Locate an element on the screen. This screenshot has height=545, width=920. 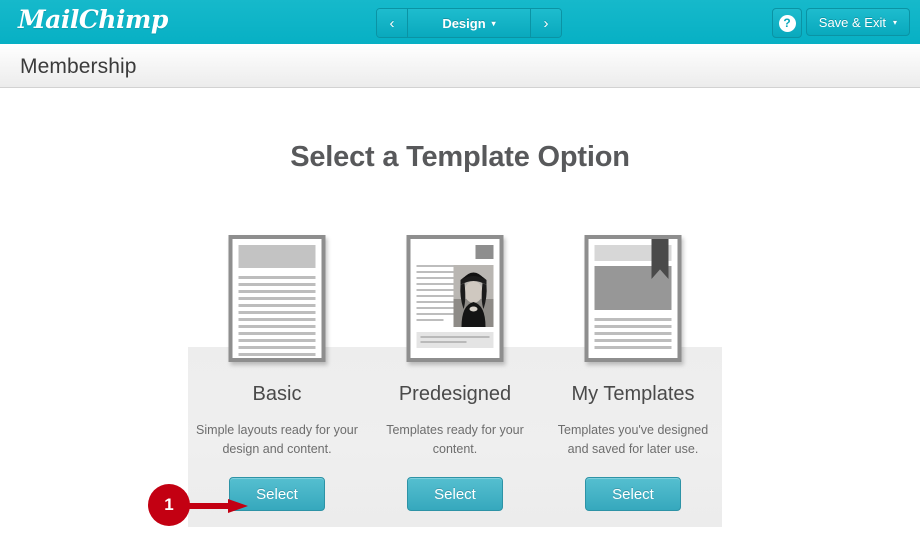
select-button-predesigned: Select is located at coordinates (455, 494).